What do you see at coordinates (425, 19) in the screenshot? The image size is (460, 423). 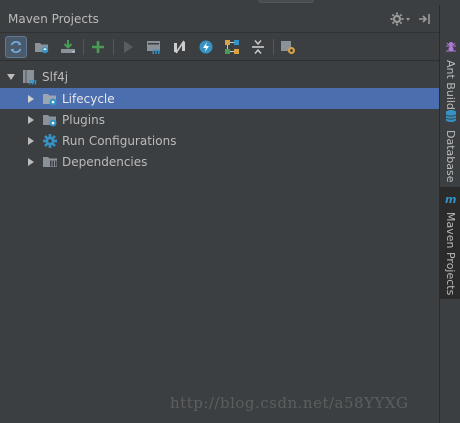 I see `hide-panel-icon` at bounding box center [425, 19].